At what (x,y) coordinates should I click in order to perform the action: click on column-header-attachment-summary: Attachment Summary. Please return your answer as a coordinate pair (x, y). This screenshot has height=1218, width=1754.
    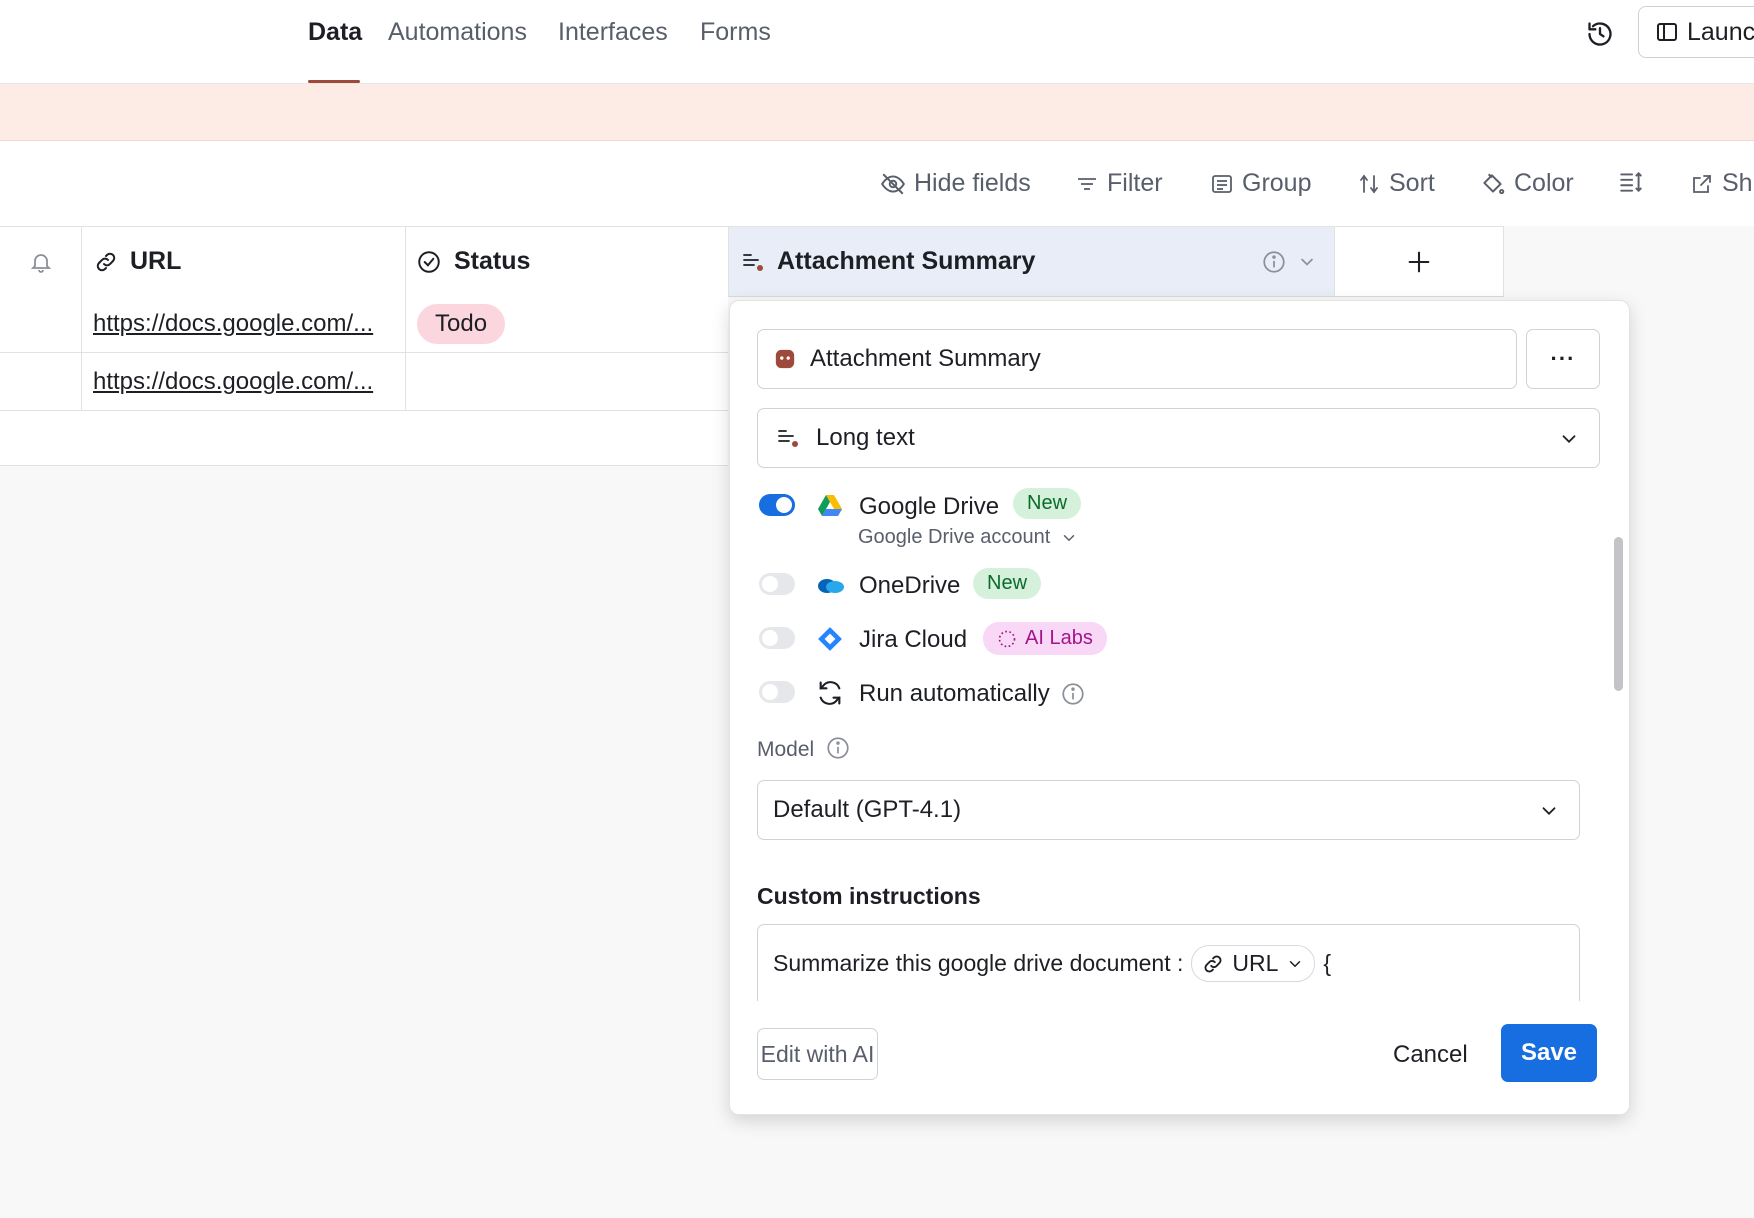
    Looking at the image, I should click on (1032, 261).